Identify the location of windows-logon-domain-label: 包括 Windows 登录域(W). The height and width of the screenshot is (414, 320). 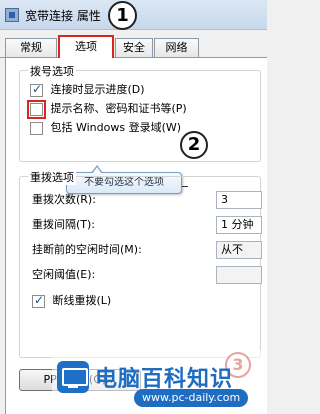
(116, 127).